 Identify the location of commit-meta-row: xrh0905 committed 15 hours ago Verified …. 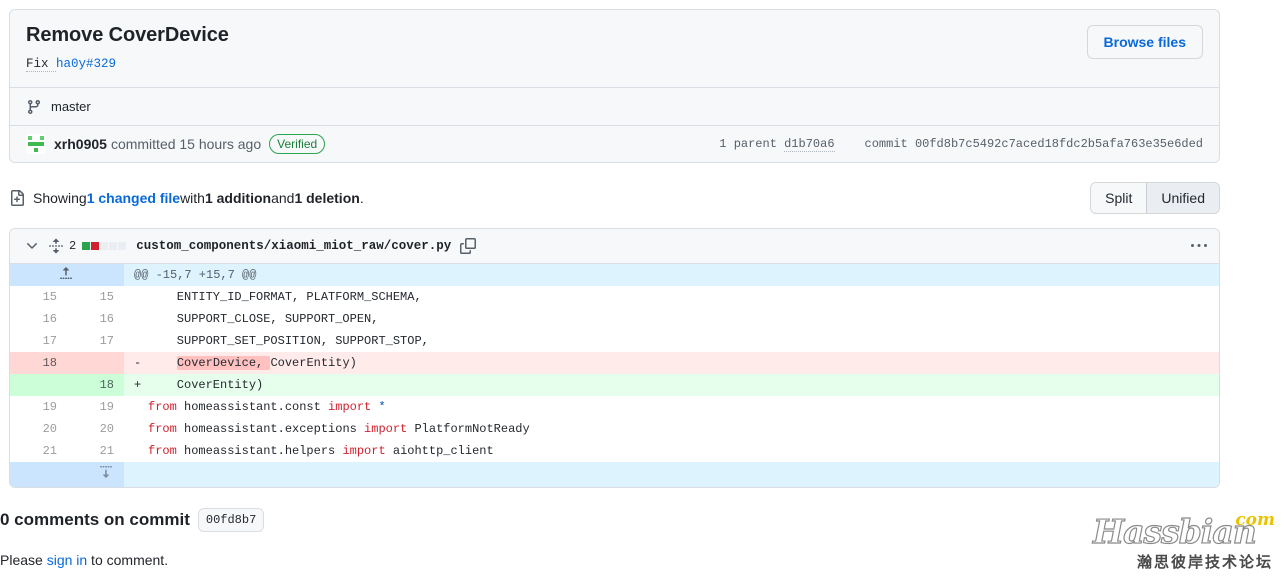
(614, 144).